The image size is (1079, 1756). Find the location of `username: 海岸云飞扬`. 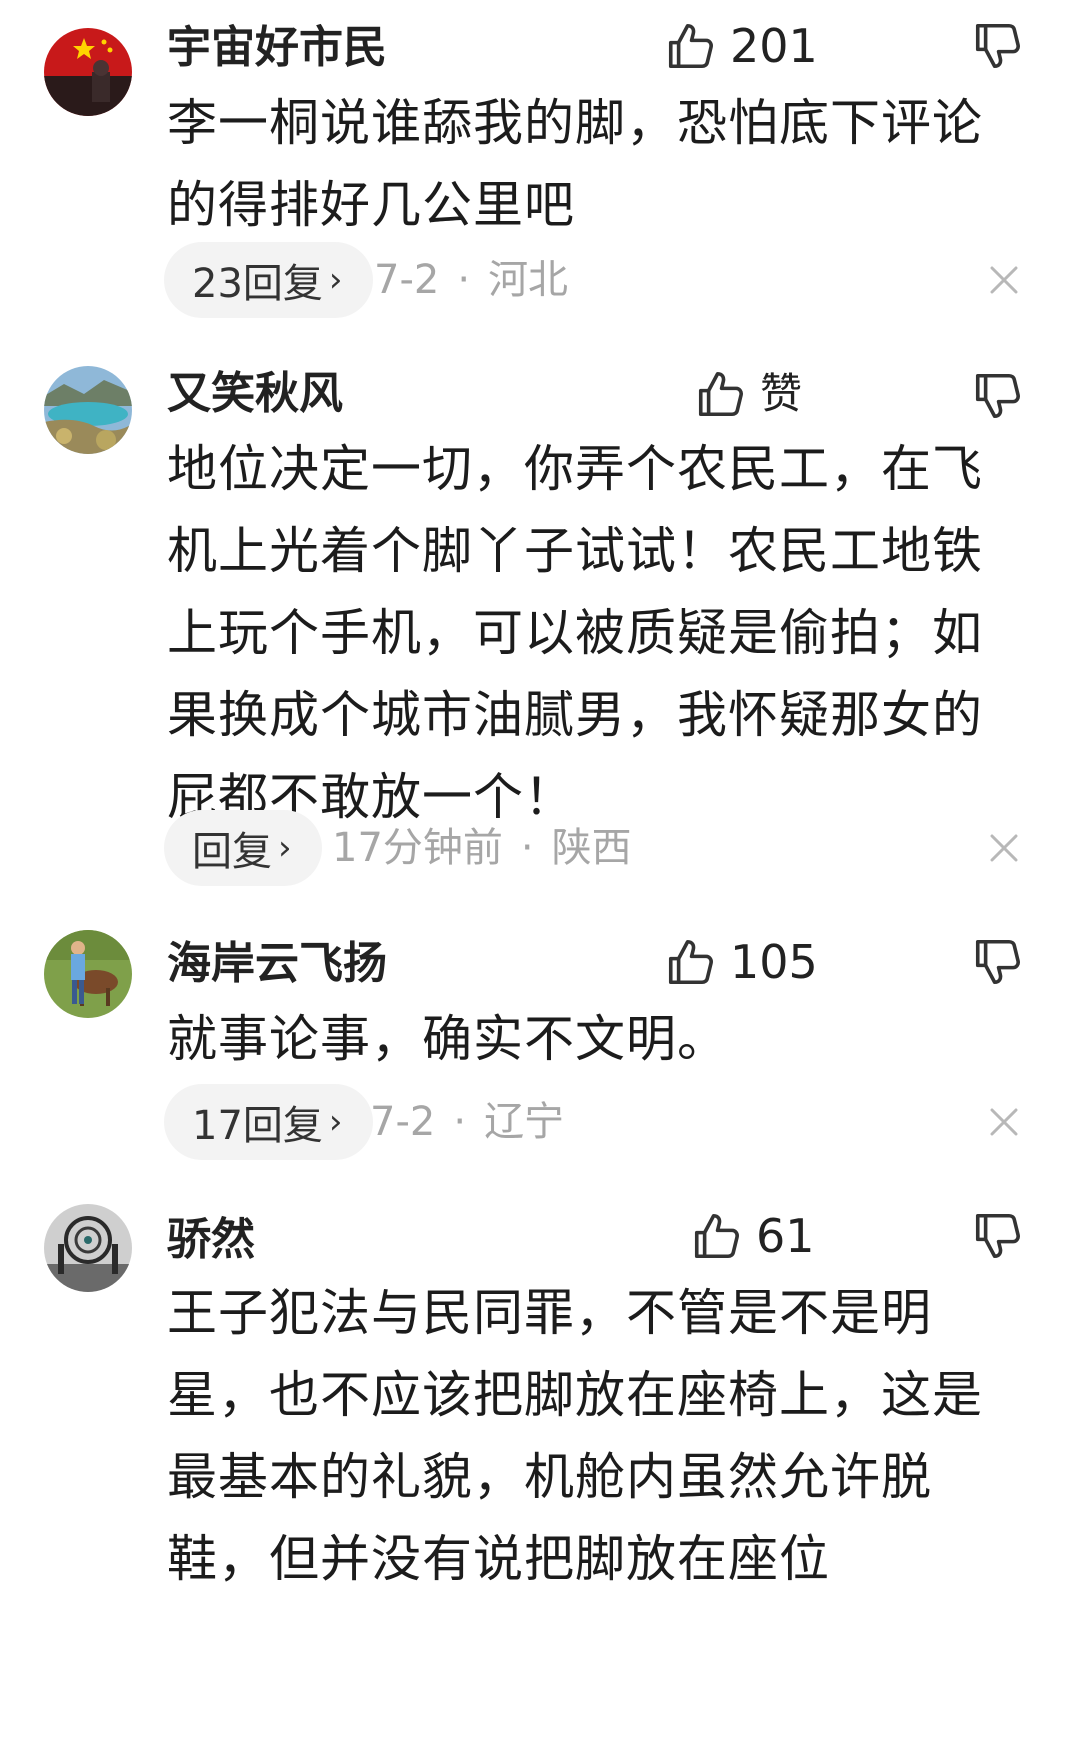

username: 海岸云飞扬 is located at coordinates (277, 964).